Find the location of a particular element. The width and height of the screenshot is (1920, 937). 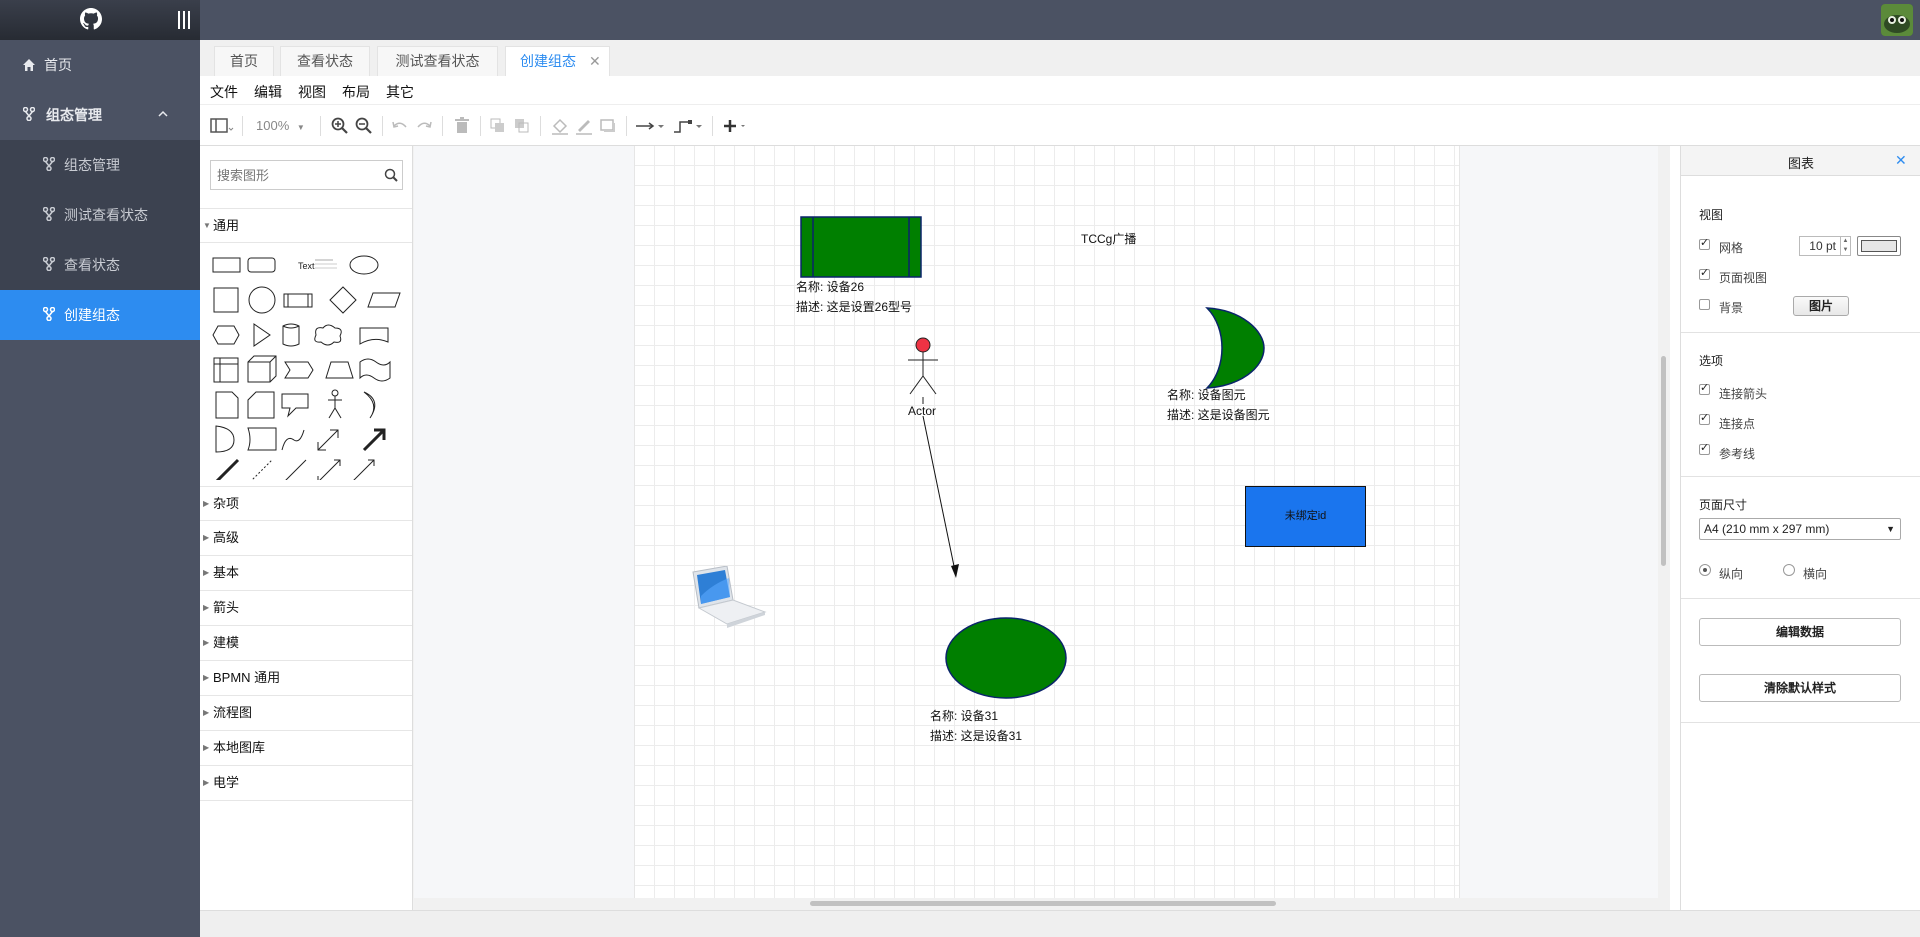

zoom-in-icon is located at coordinates (340, 126).